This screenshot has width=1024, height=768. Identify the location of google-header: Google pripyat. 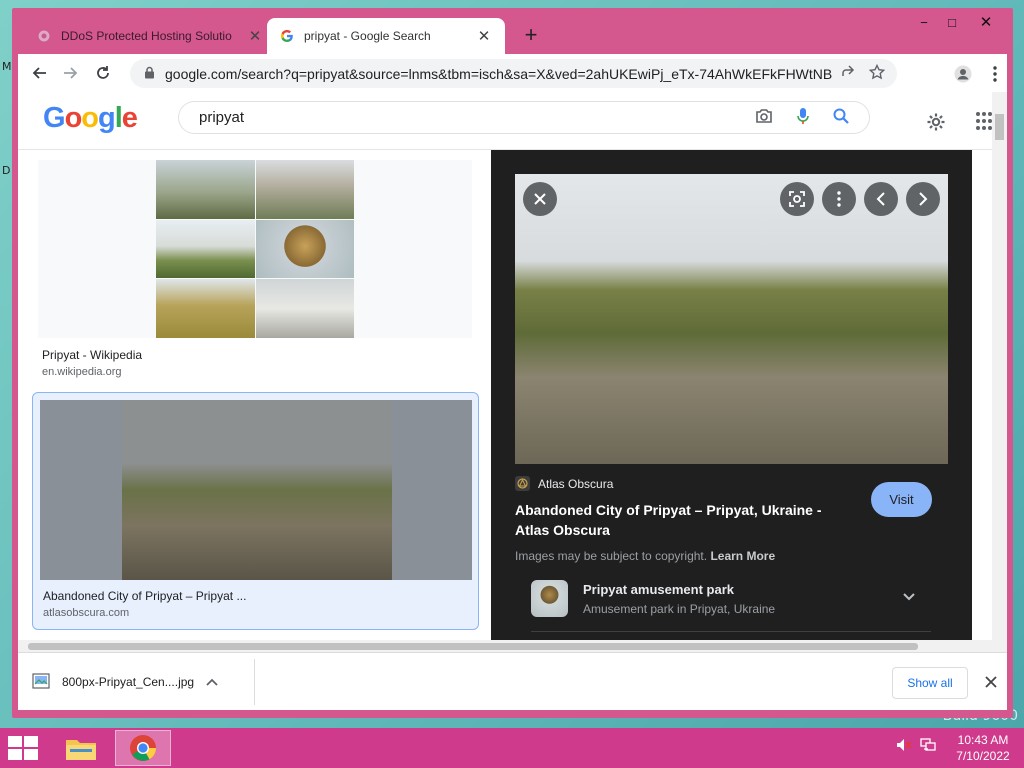
(505, 121).